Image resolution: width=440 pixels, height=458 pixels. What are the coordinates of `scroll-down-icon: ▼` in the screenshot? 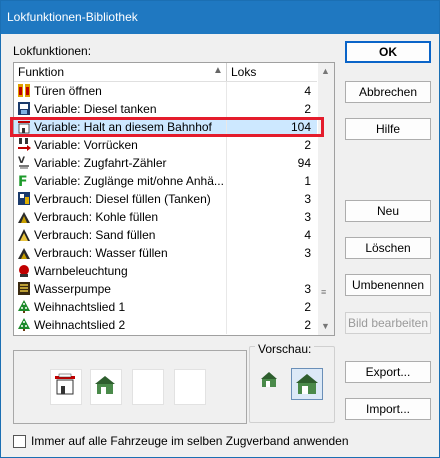 It's located at (325, 326).